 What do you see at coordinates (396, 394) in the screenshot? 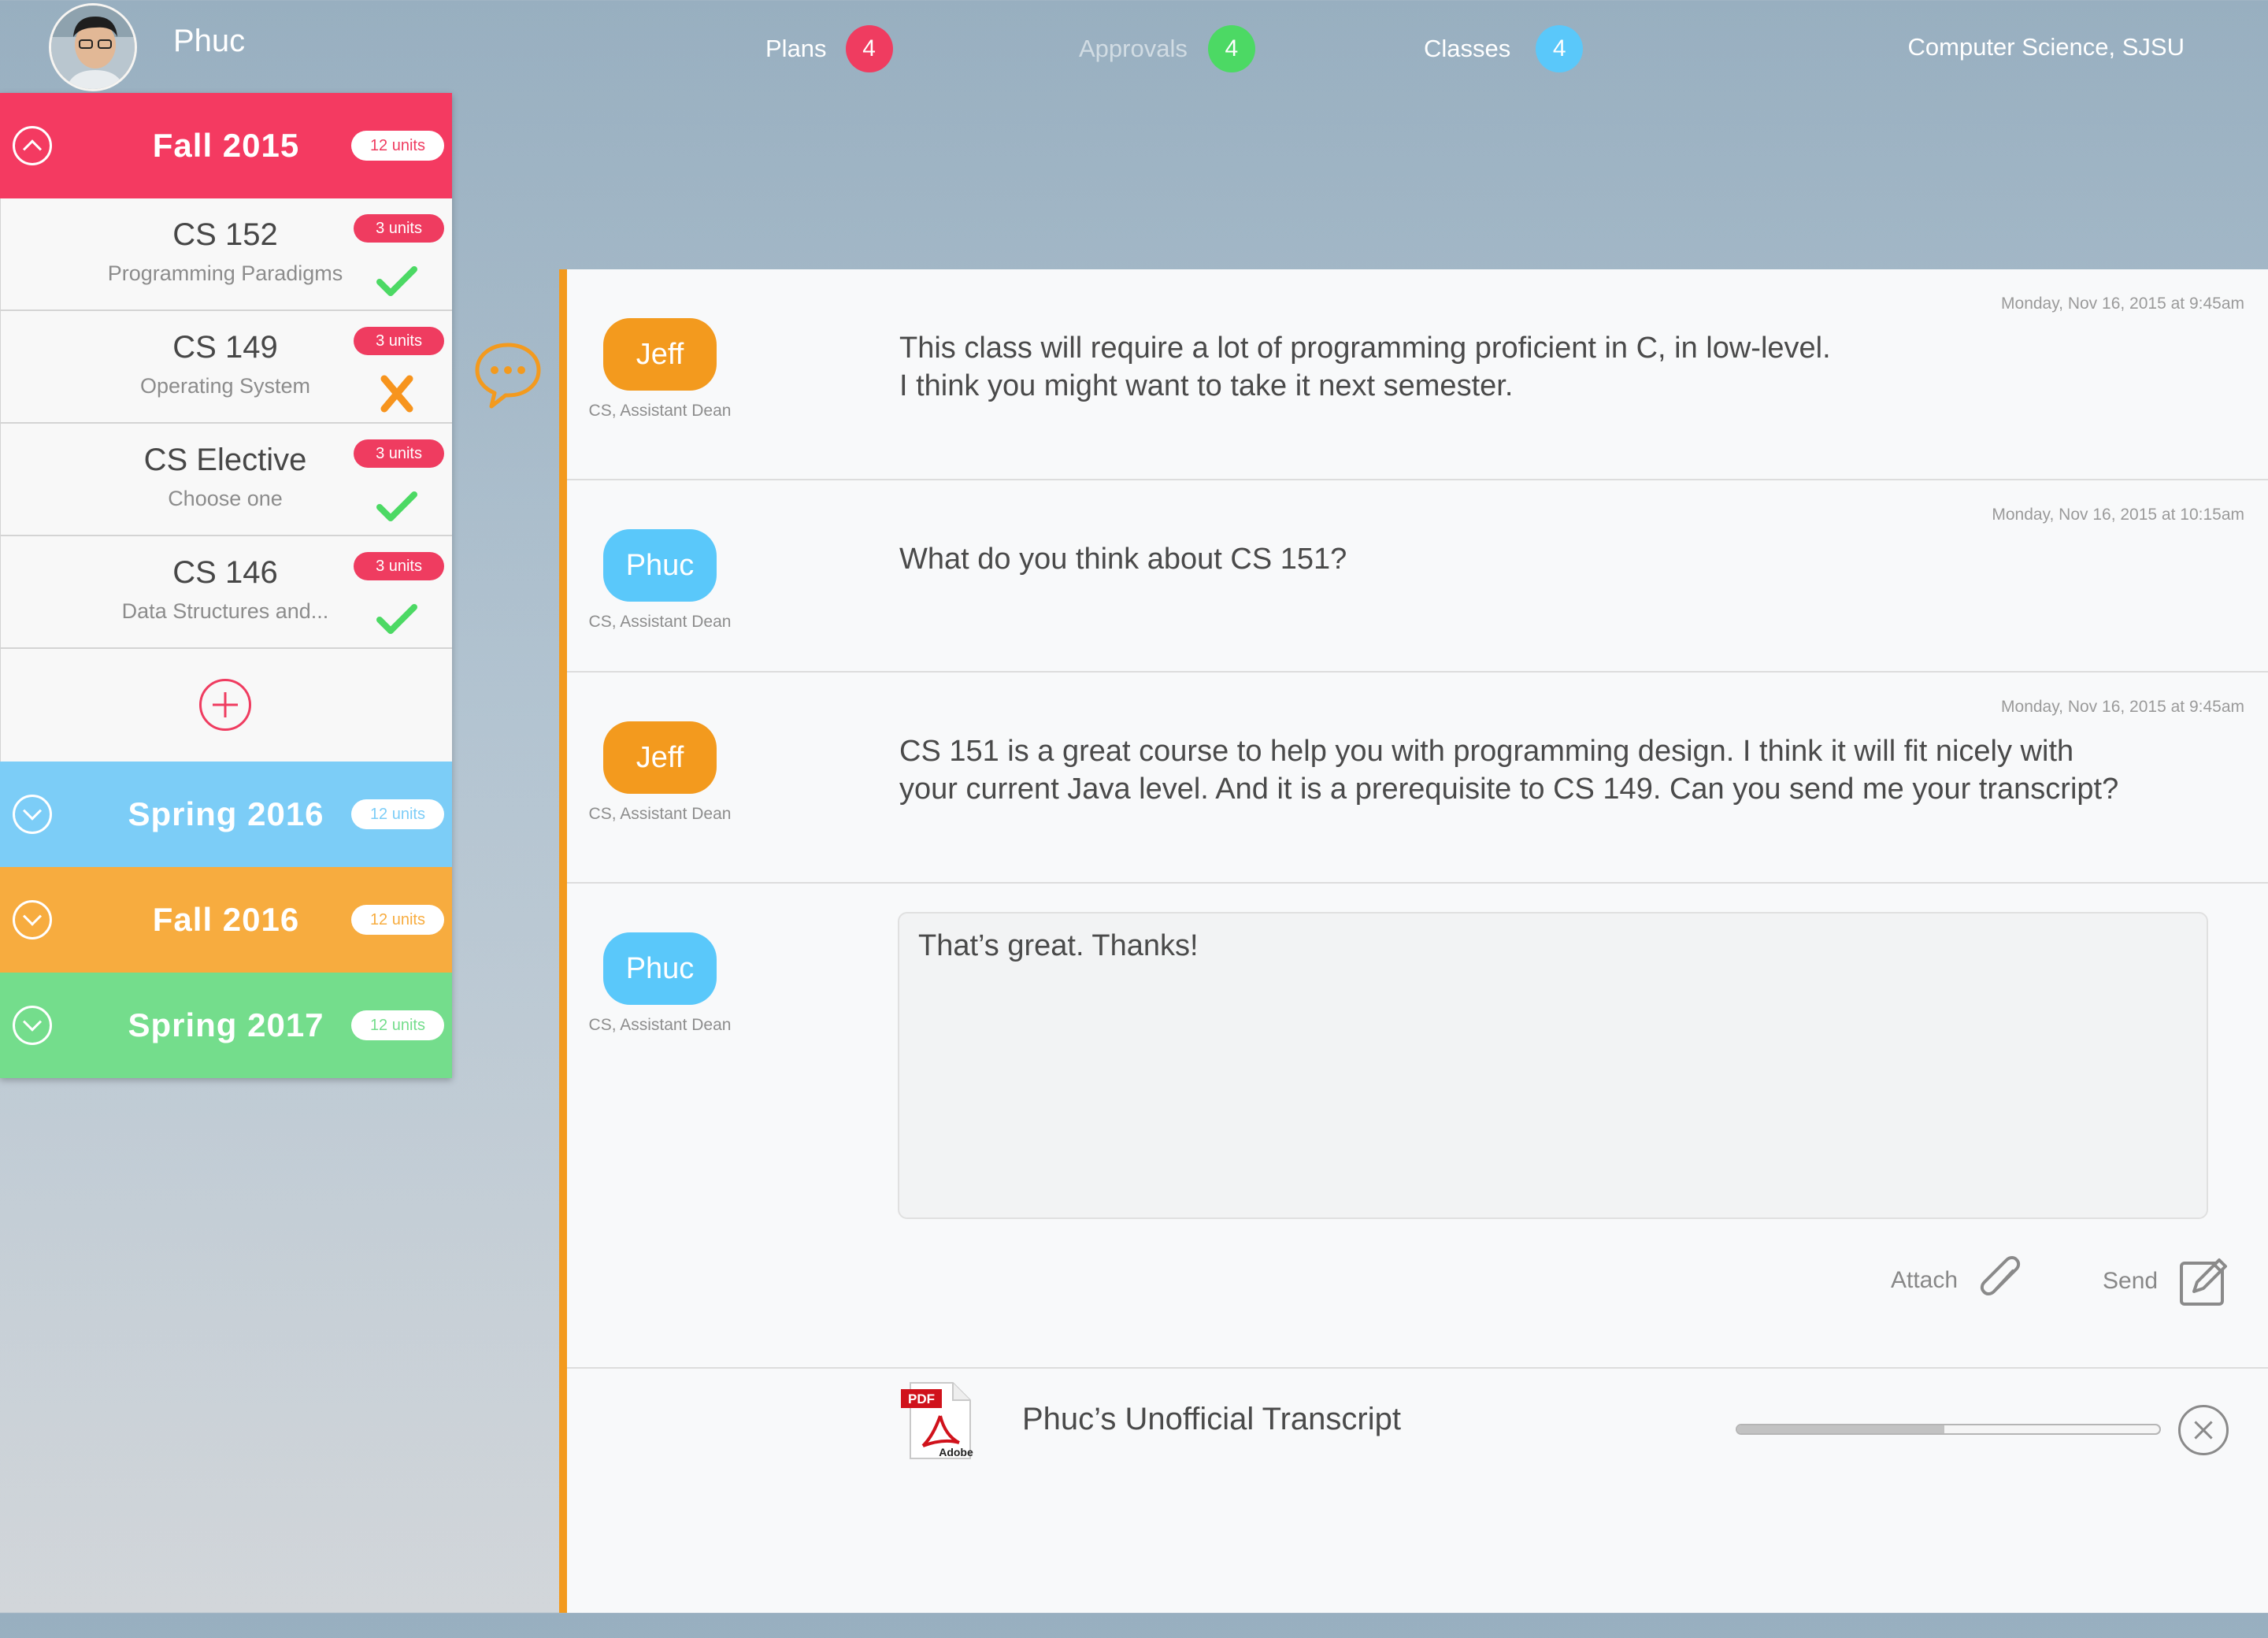
I see `x-icon` at bounding box center [396, 394].